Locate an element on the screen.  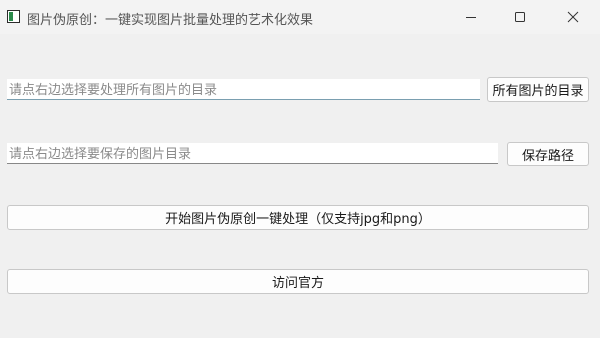
close-button is located at coordinates (573, 17).